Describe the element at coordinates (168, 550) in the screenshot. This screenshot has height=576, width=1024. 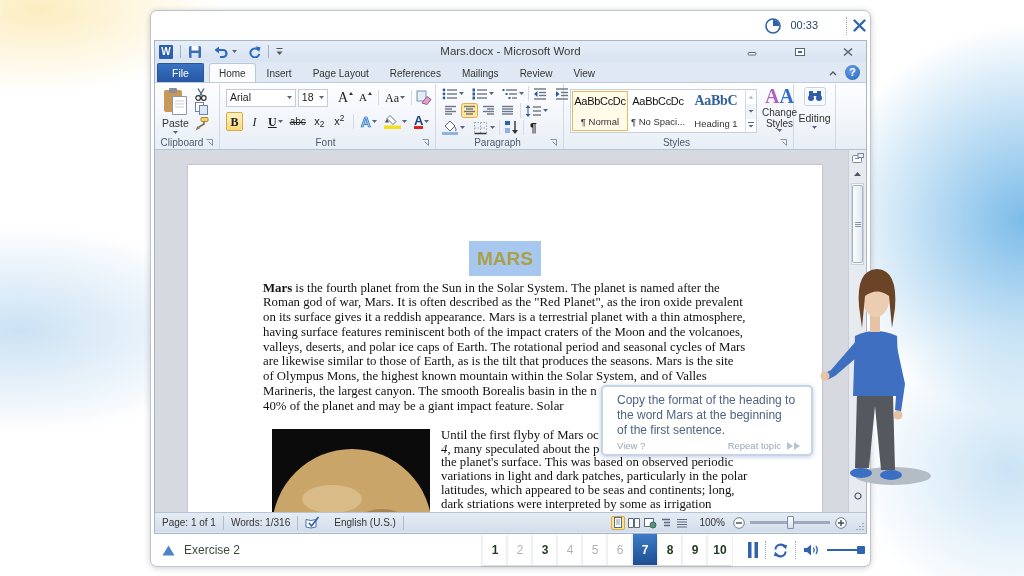
I see `triangle-icon` at that location.